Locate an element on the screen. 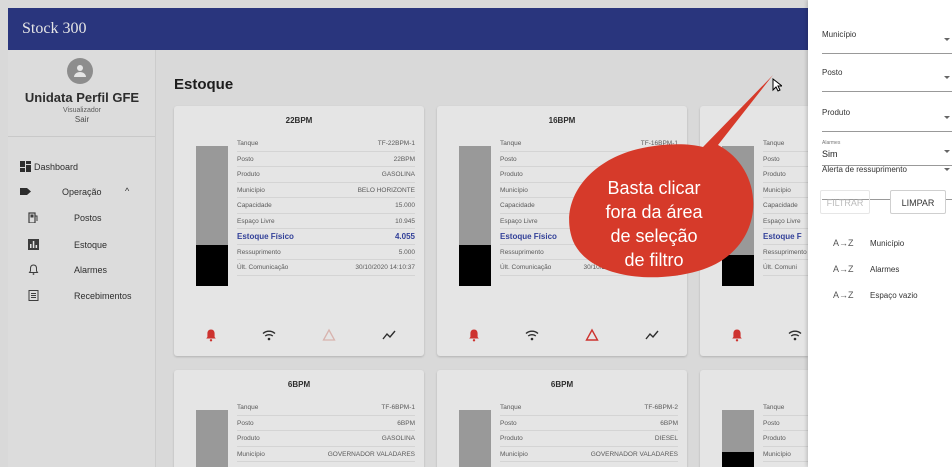 The width and height of the screenshot is (952, 467). field-label: Produto is located at coordinates (836, 112).